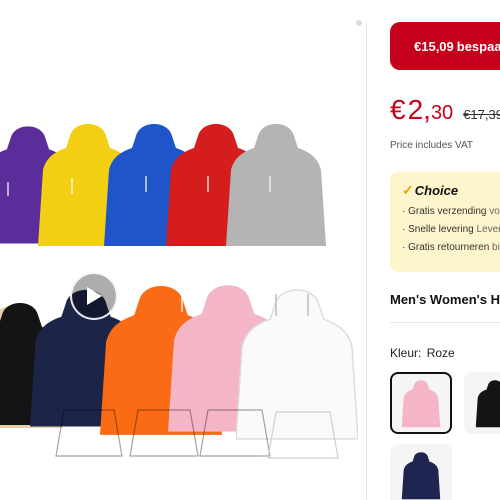 The image size is (500, 500). Describe the element at coordinates (451, 247) in the screenshot. I see `choice-item-returns: · Gratis retourneren bin` at that location.